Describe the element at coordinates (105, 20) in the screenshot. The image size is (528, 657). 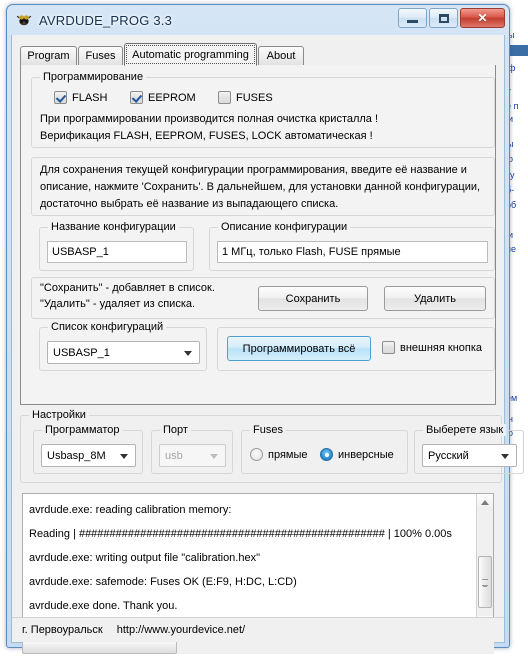
I see `window-title: AVRDUDE_PROG 3.3` at that location.